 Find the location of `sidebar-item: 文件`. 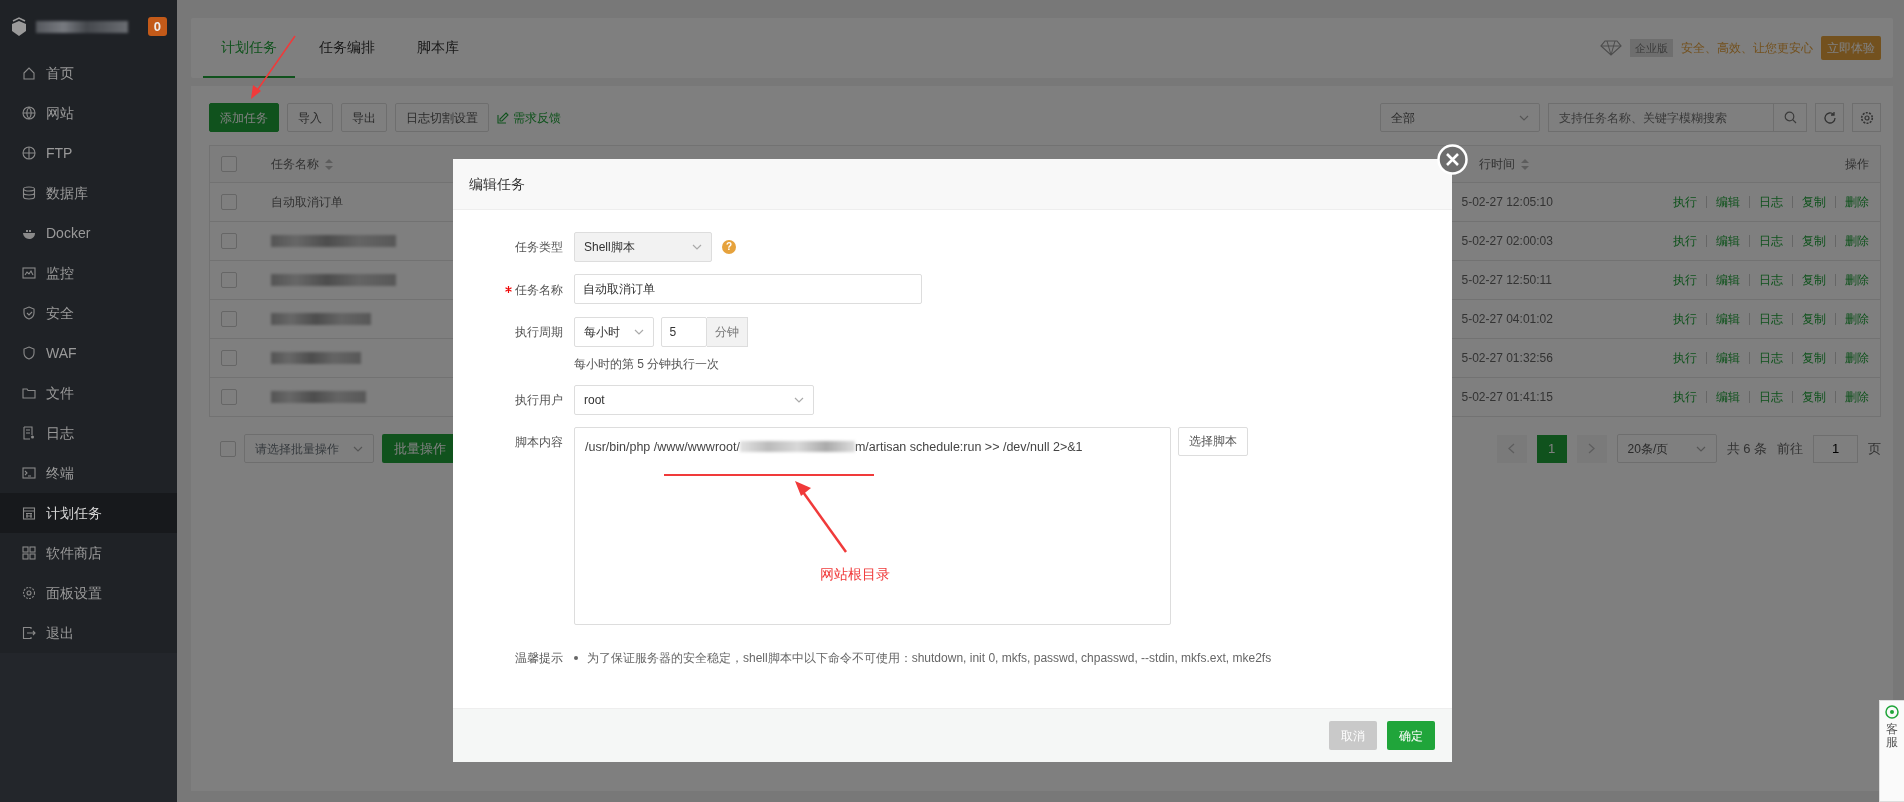

sidebar-item: 文件 is located at coordinates (88, 393).